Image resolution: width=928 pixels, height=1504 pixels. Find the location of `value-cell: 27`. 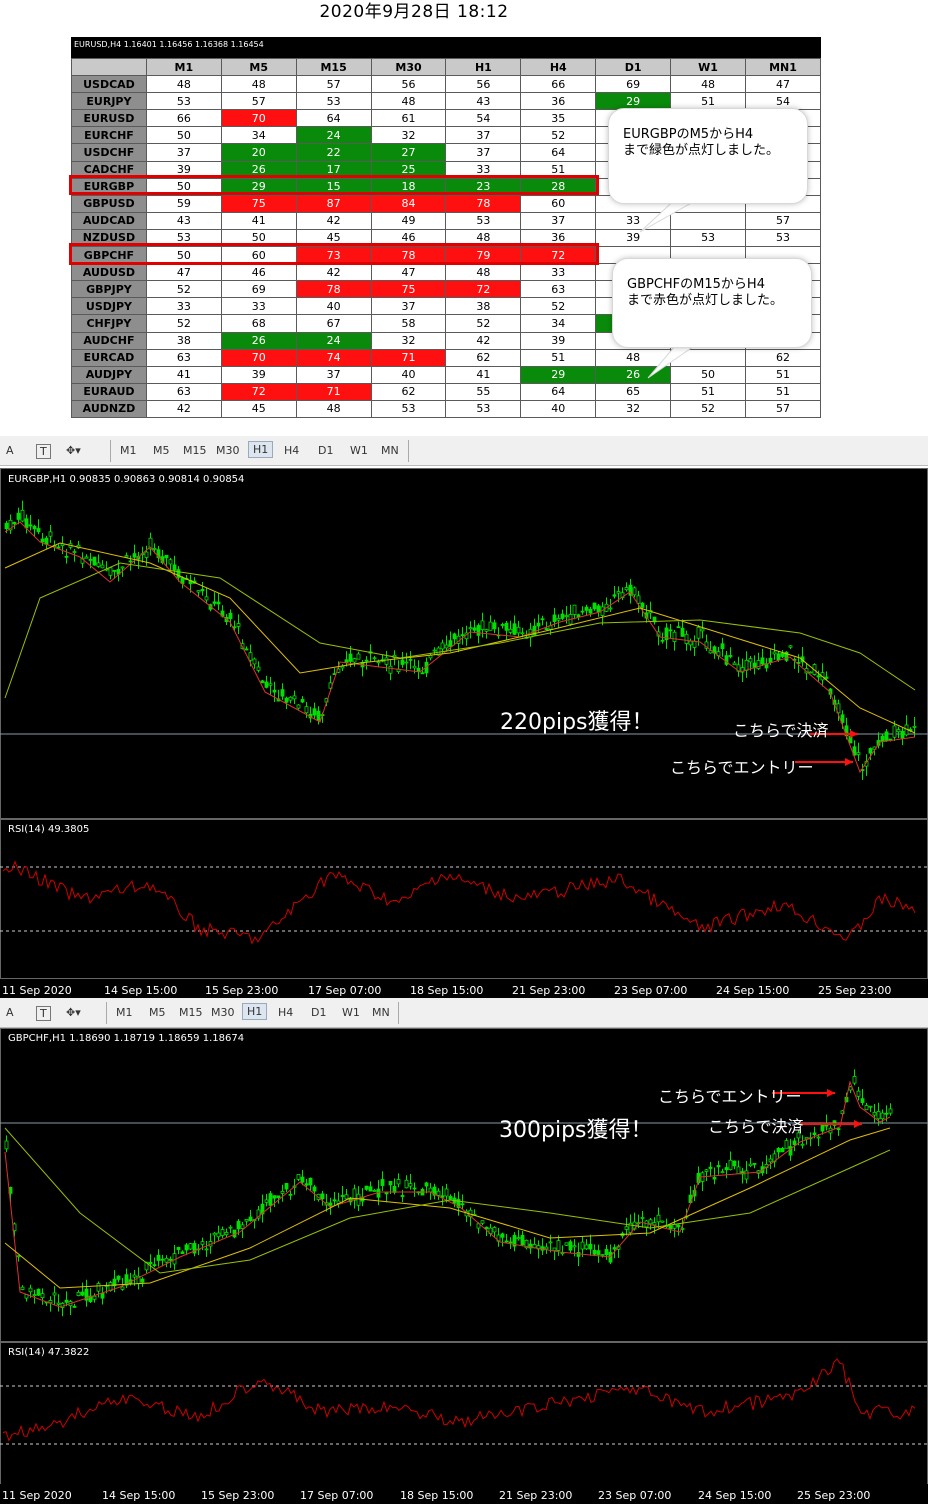

value-cell: 27 is located at coordinates (408, 152).